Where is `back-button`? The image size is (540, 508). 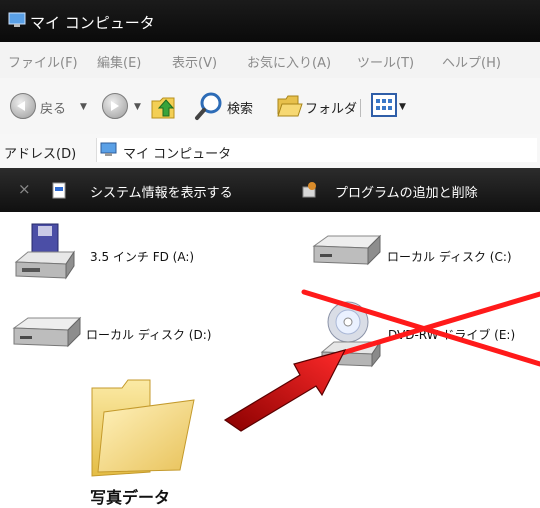 back-button is located at coordinates (23, 106).